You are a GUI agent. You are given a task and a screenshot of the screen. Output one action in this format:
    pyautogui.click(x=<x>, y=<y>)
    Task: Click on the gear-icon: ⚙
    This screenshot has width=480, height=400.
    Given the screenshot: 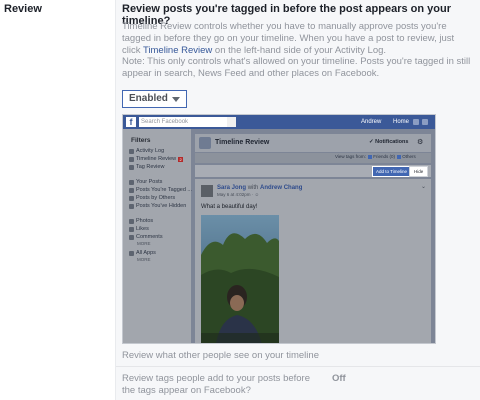 What is the action you would take?
    pyautogui.click(x=420, y=142)
    